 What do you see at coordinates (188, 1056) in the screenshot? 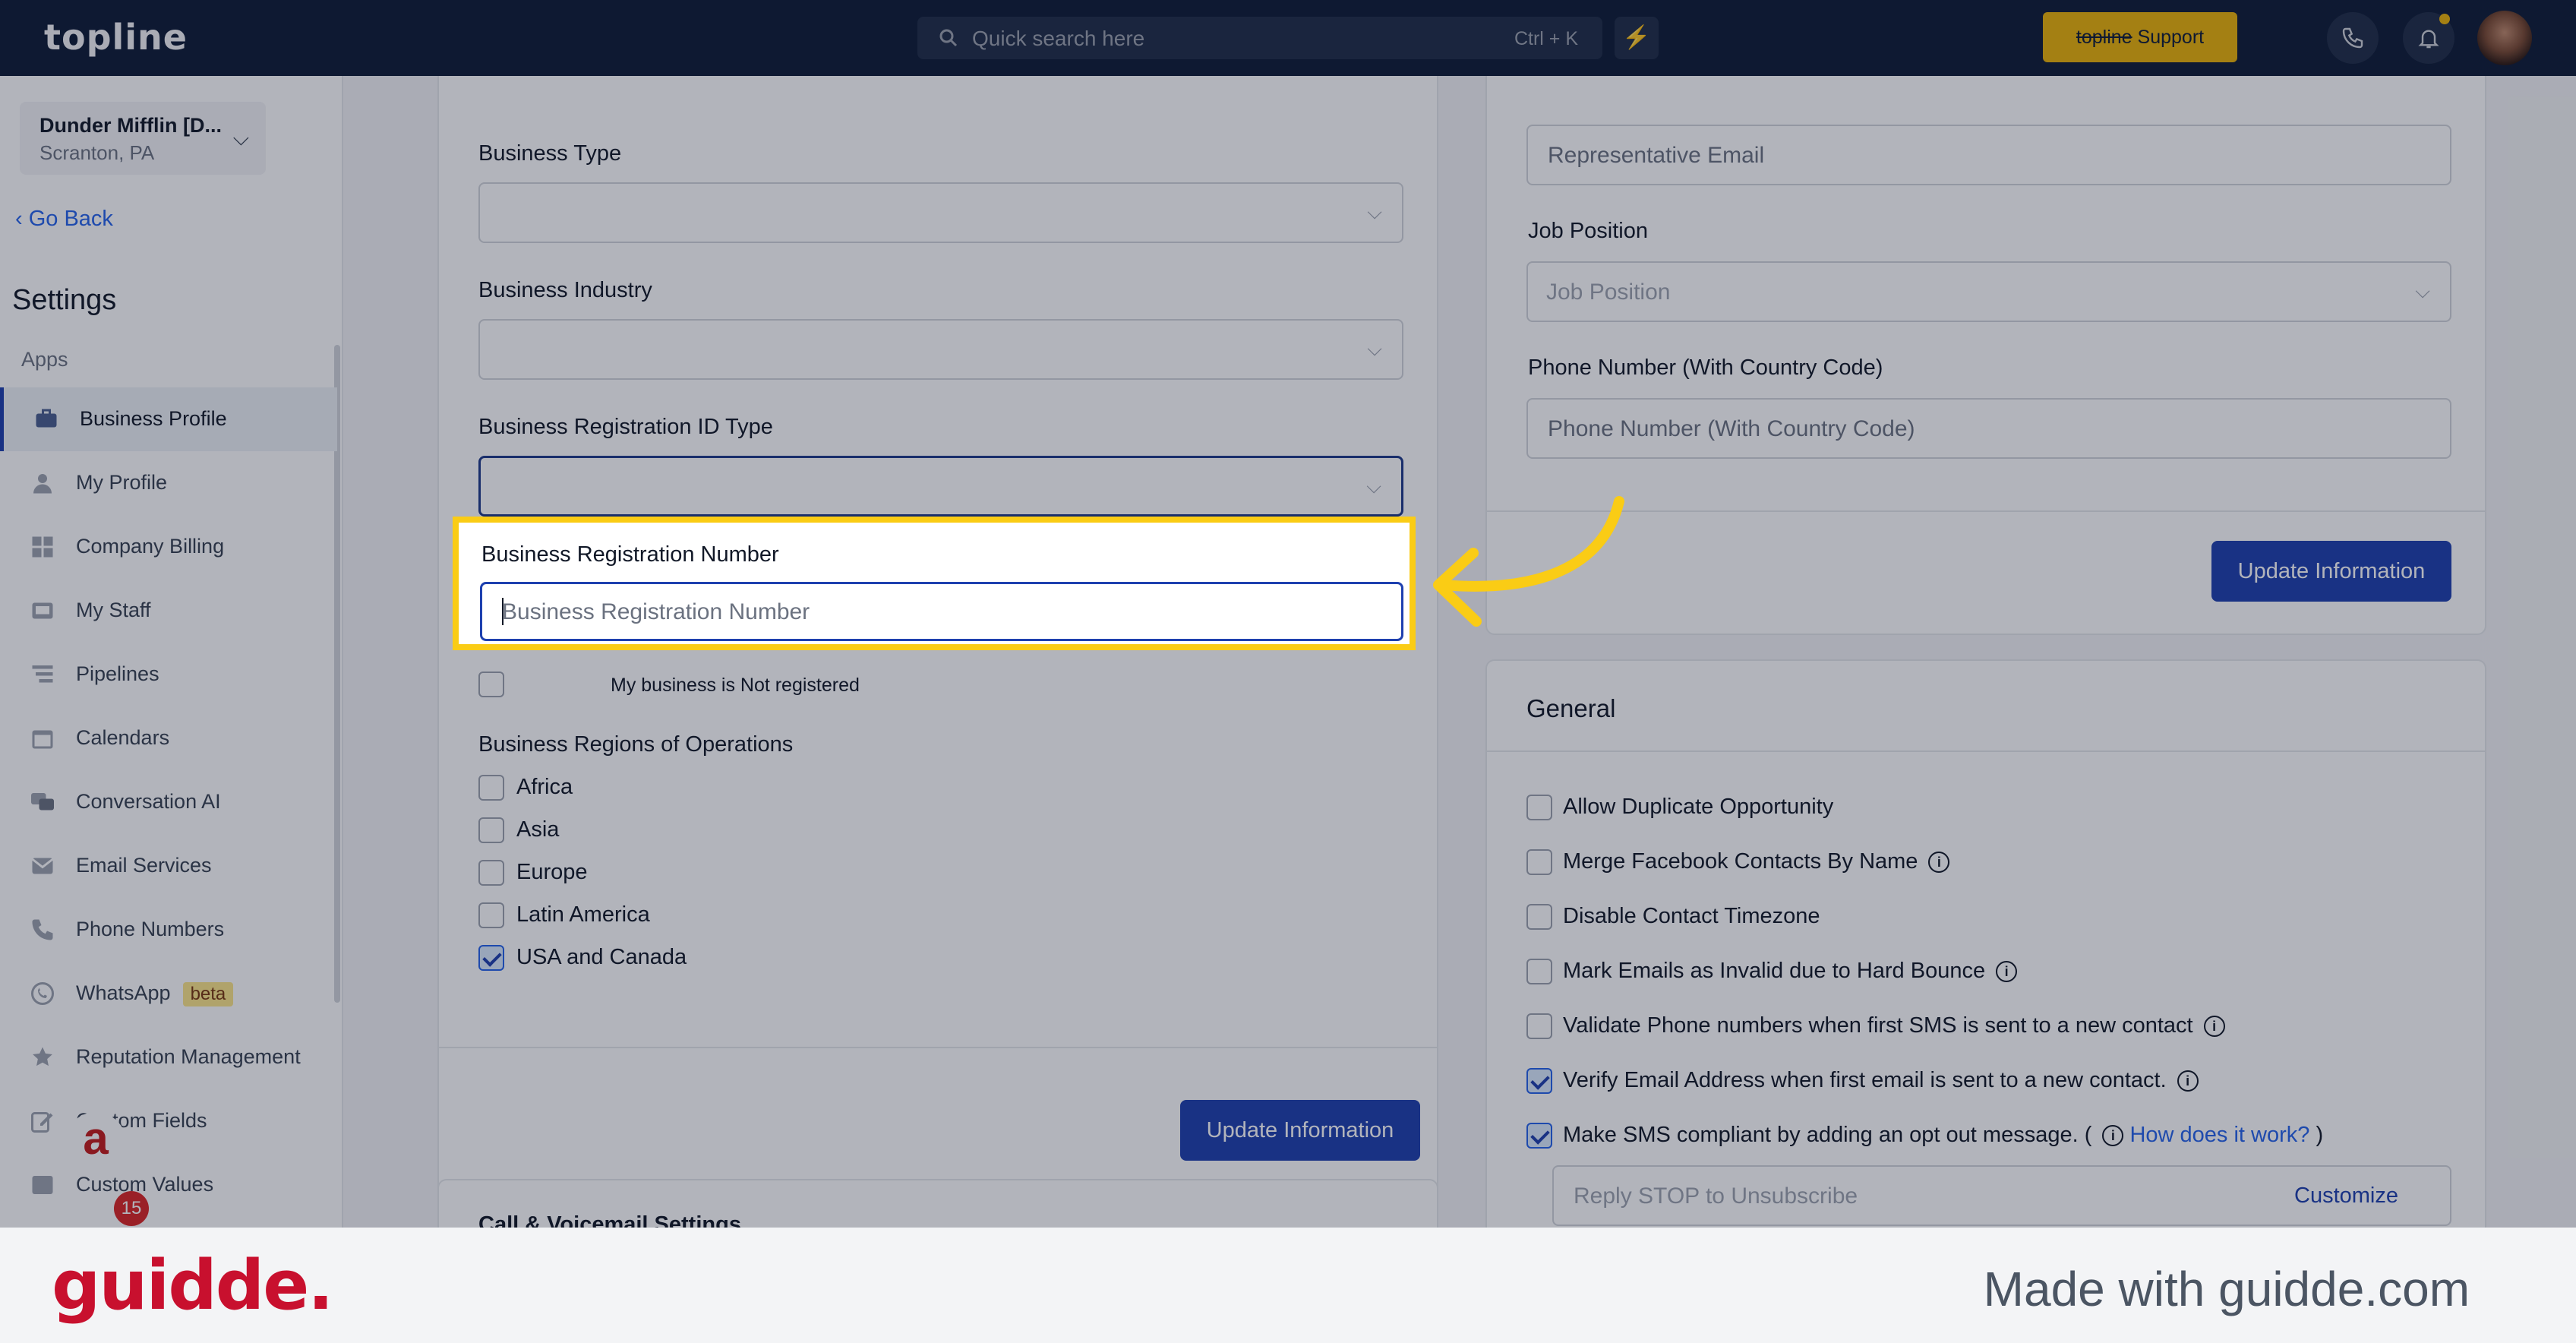
I see `sidebar-item-label: Reputation Management` at bounding box center [188, 1056].